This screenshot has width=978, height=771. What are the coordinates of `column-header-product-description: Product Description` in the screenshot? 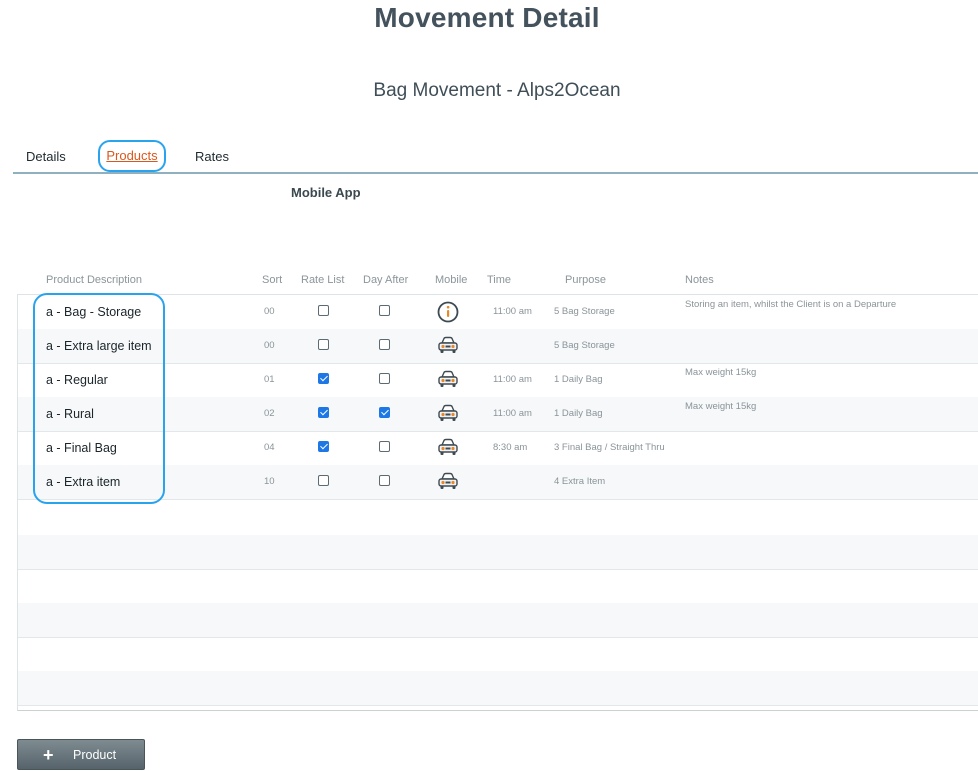 It's located at (94, 280).